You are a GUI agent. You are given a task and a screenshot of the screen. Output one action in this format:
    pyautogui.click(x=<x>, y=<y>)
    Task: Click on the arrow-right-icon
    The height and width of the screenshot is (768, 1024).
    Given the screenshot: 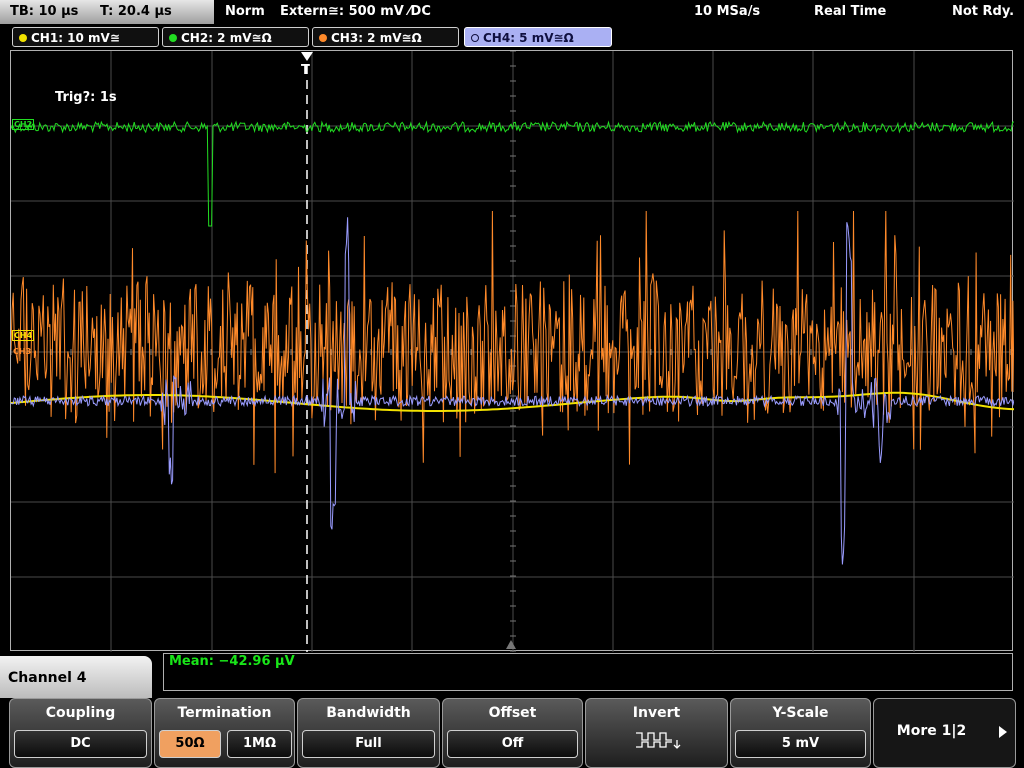 What is the action you would take?
    pyautogui.click(x=1003, y=732)
    